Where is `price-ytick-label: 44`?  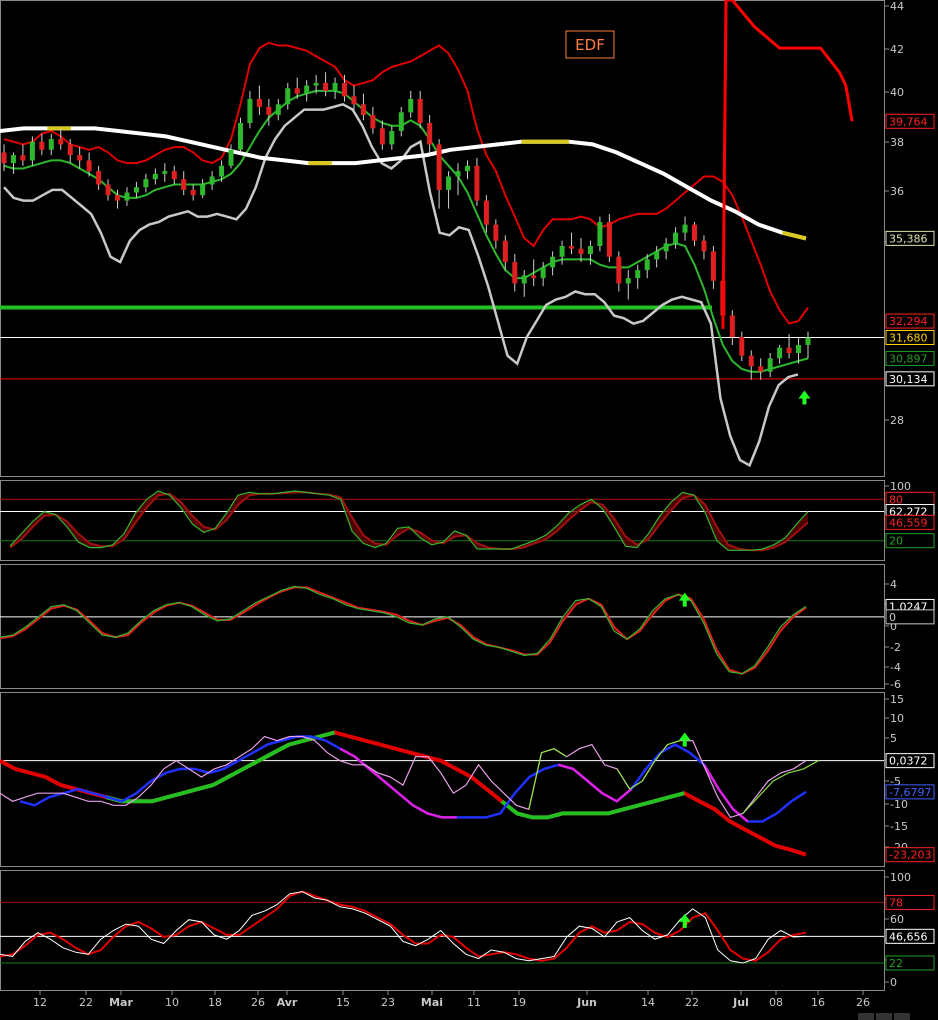 price-ytick-label: 44 is located at coordinates (897, 6).